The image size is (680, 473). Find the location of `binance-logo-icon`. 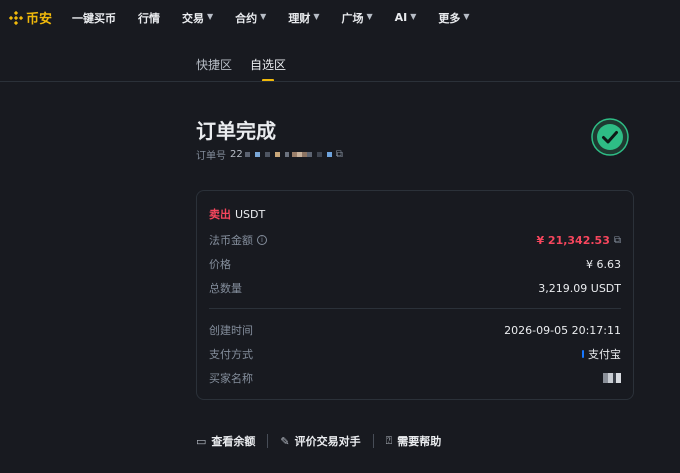

binance-logo-icon is located at coordinates (16, 17).